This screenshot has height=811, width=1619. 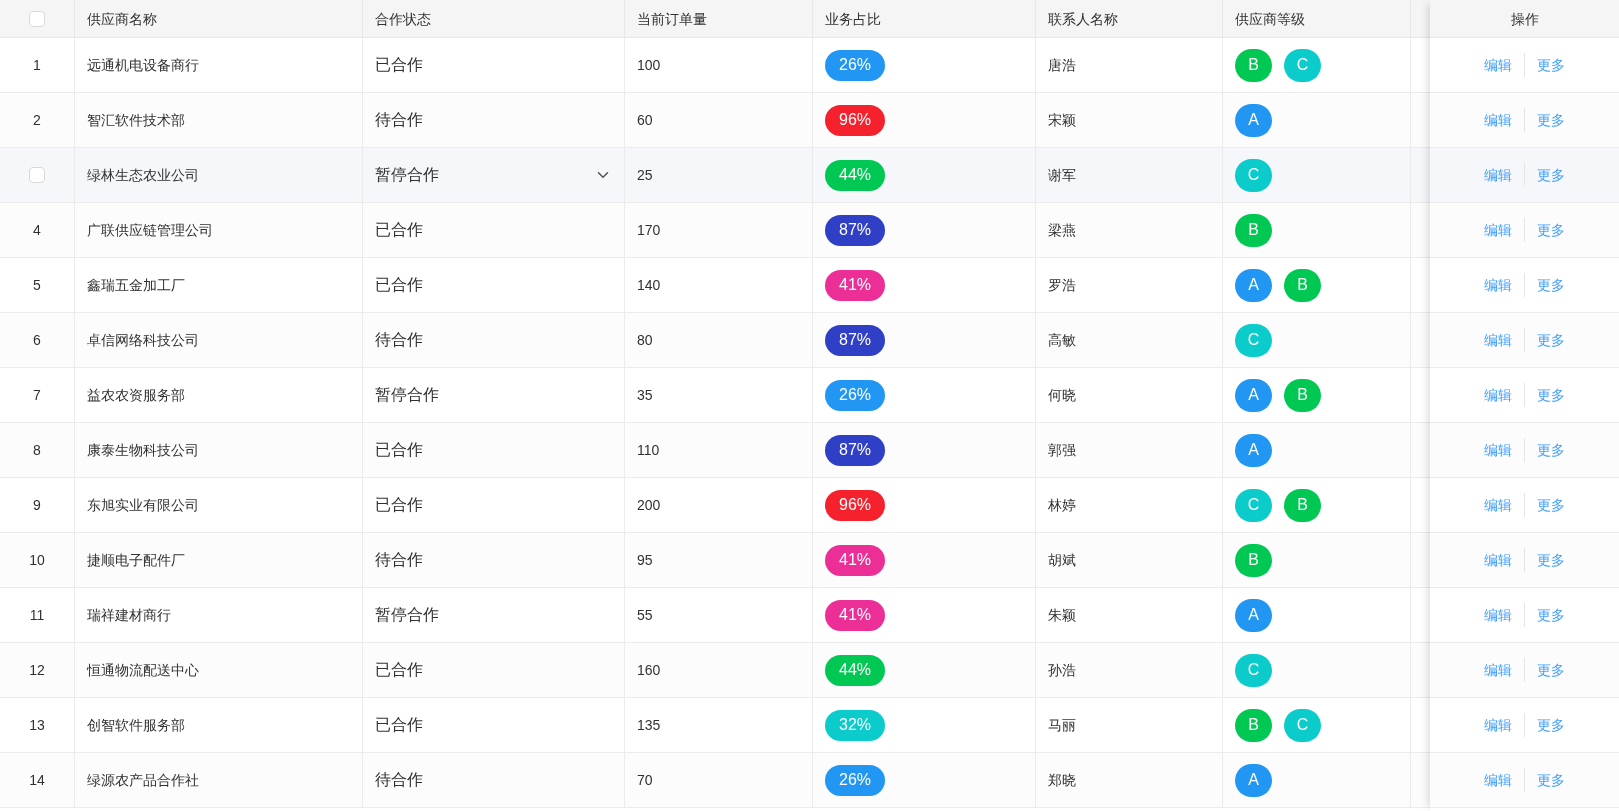 I want to click on order-count: 160, so click(x=649, y=670).